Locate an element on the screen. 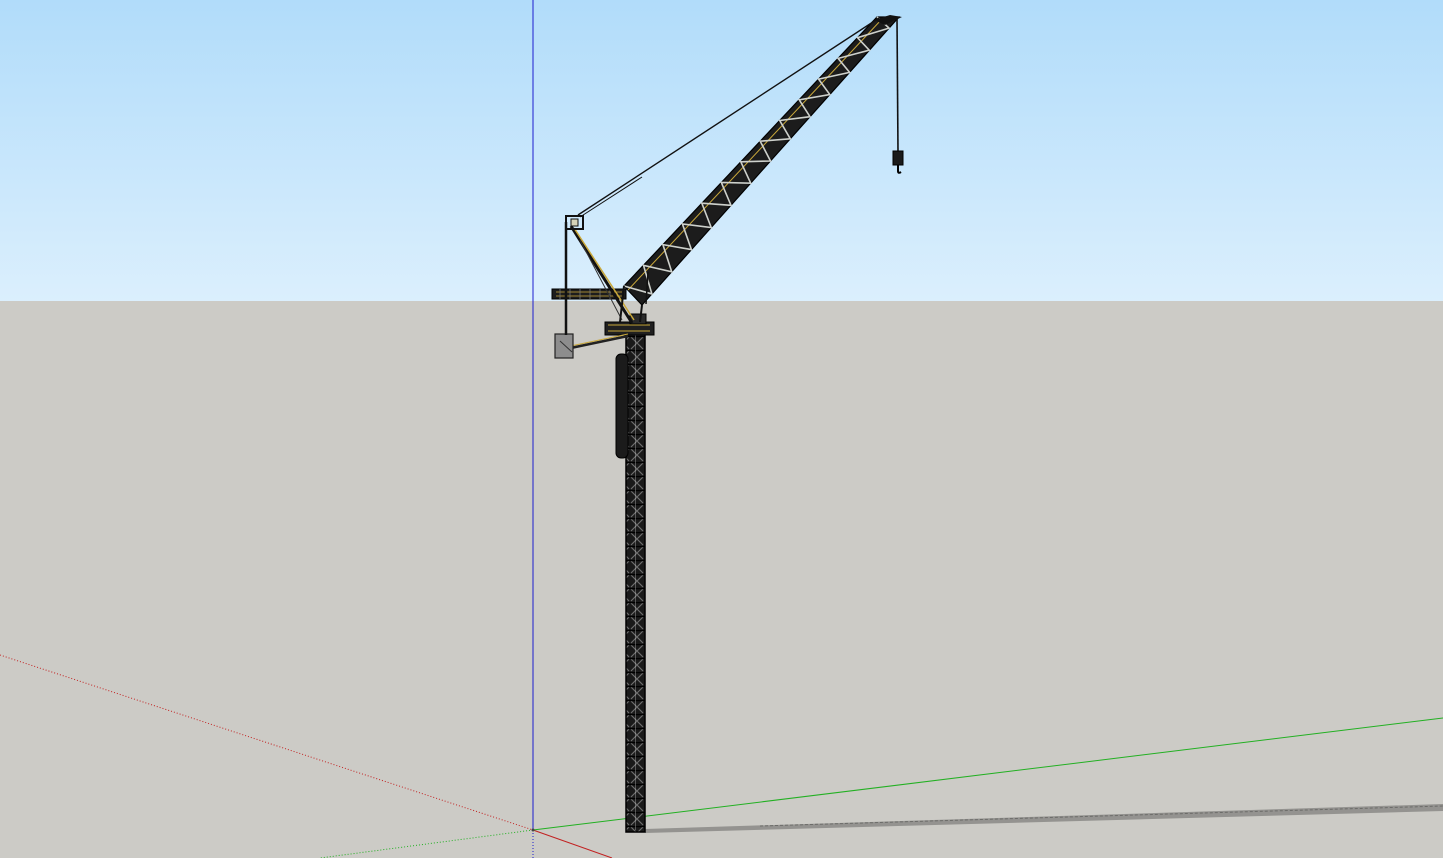 The height and width of the screenshot is (858, 1443). red-axis-solid is located at coordinates (572, 843).